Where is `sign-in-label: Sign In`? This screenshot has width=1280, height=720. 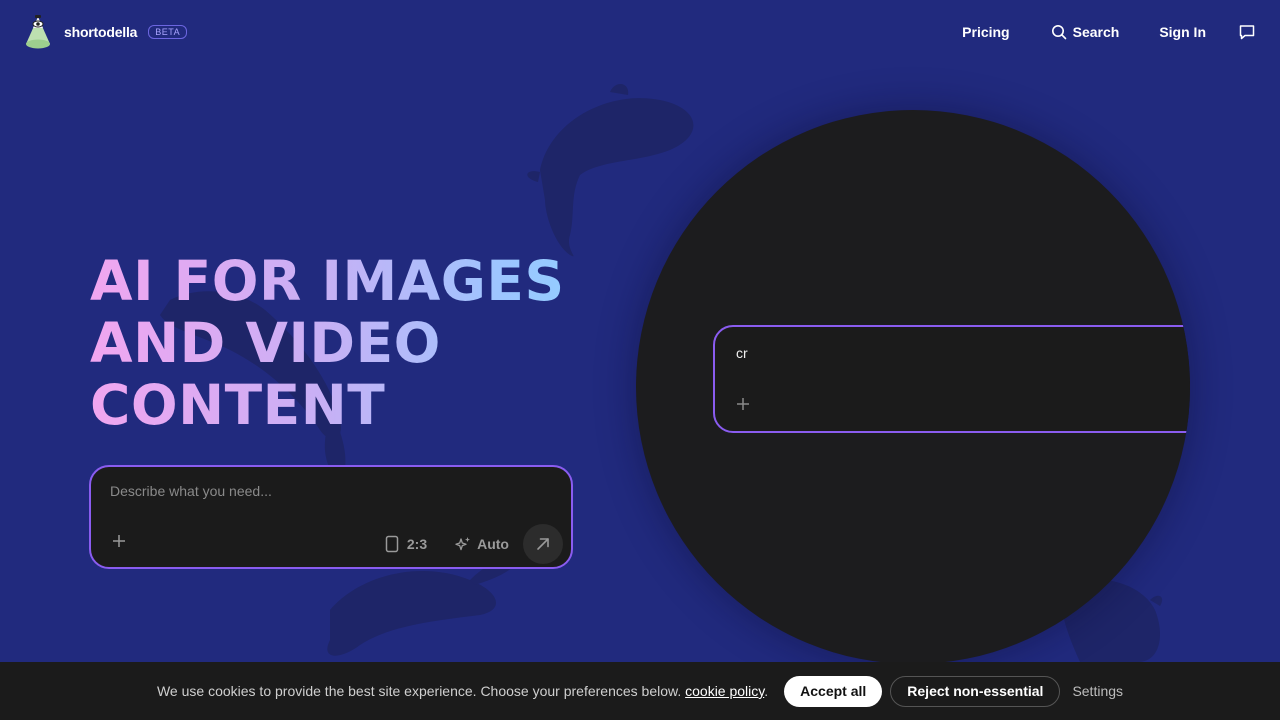
sign-in-label: Sign In is located at coordinates (1182, 32).